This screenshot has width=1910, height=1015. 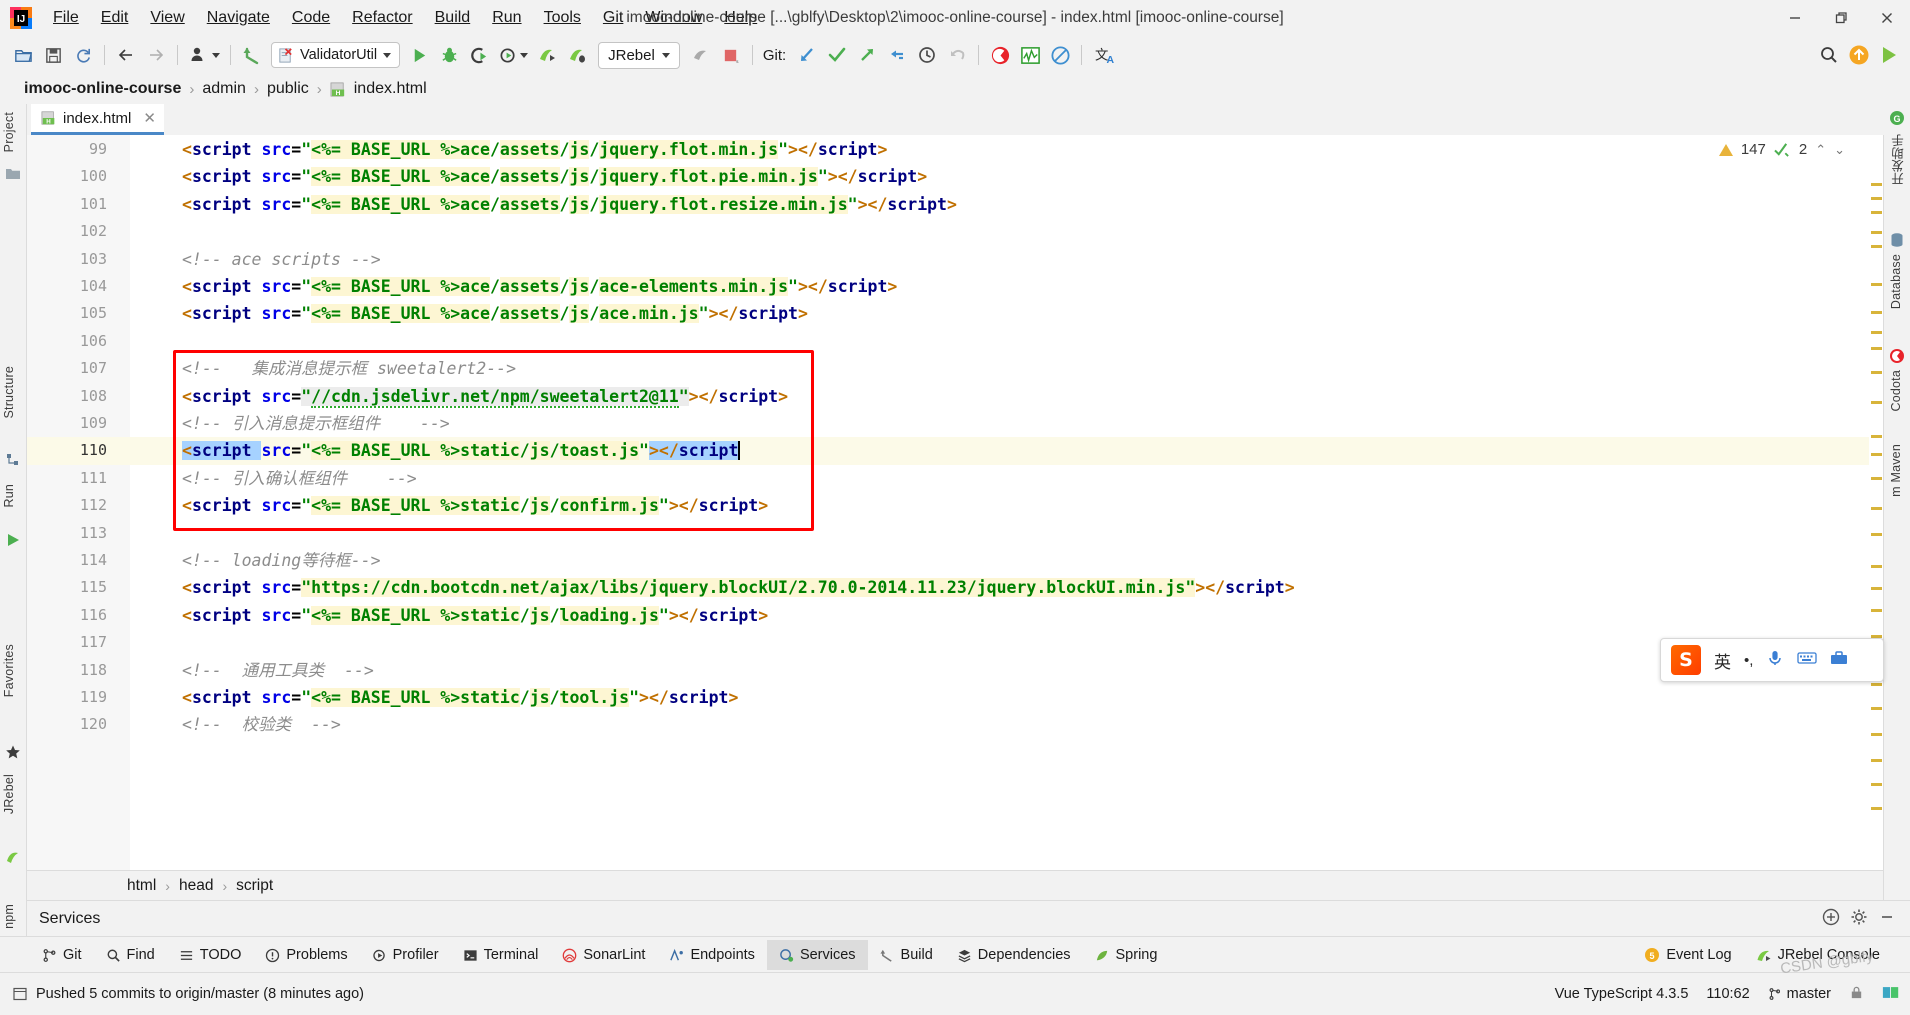 What do you see at coordinates (673, 18) in the screenshot?
I see `menu-window: Window` at bounding box center [673, 18].